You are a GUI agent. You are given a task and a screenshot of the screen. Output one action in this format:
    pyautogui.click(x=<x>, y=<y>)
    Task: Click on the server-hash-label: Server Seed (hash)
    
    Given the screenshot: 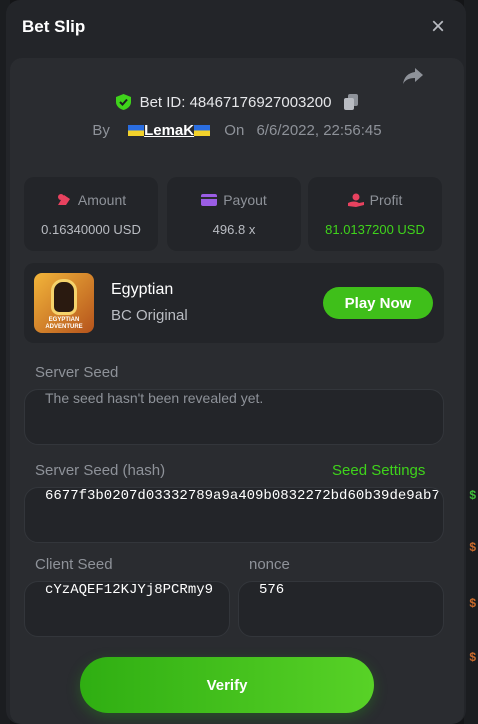 What is the action you would take?
    pyautogui.click(x=100, y=470)
    